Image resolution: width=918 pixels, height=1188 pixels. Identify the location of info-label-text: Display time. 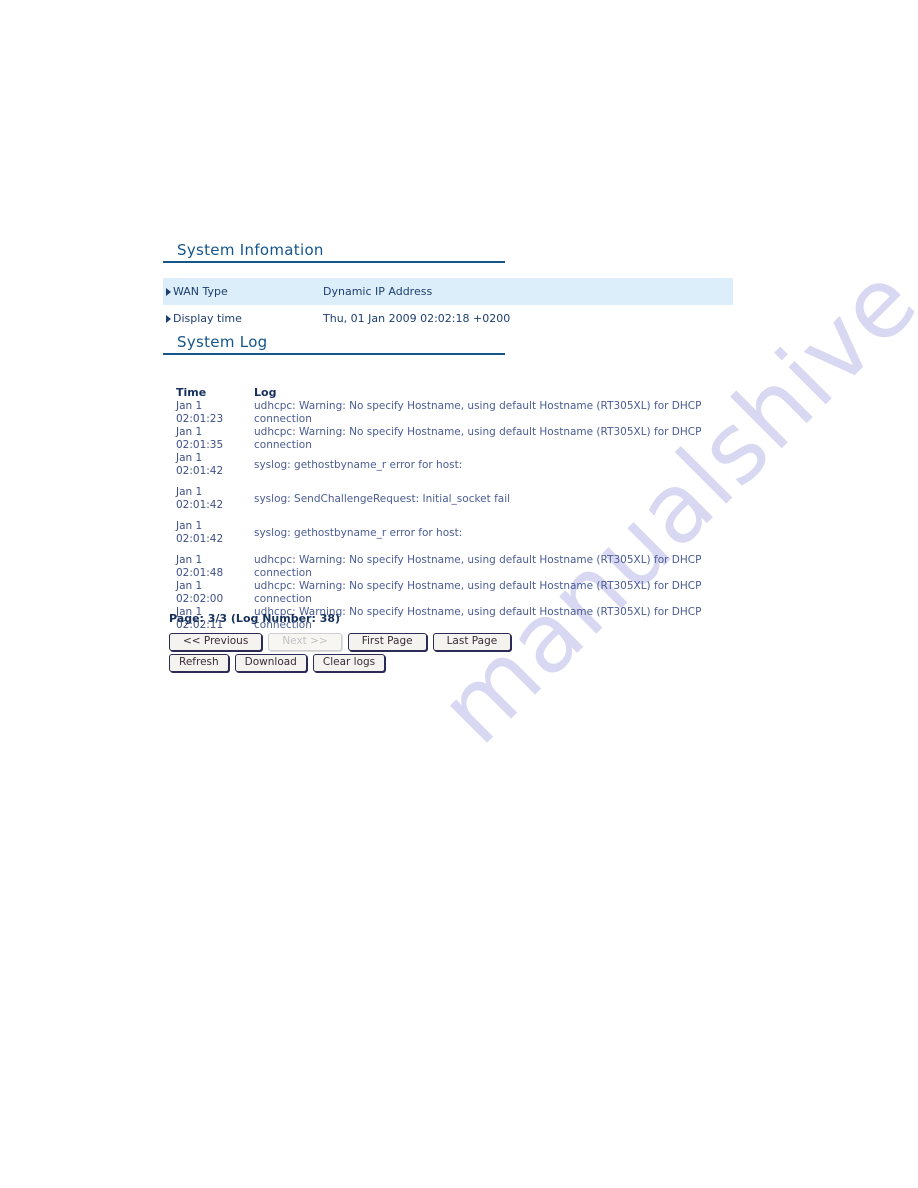
(207, 318).